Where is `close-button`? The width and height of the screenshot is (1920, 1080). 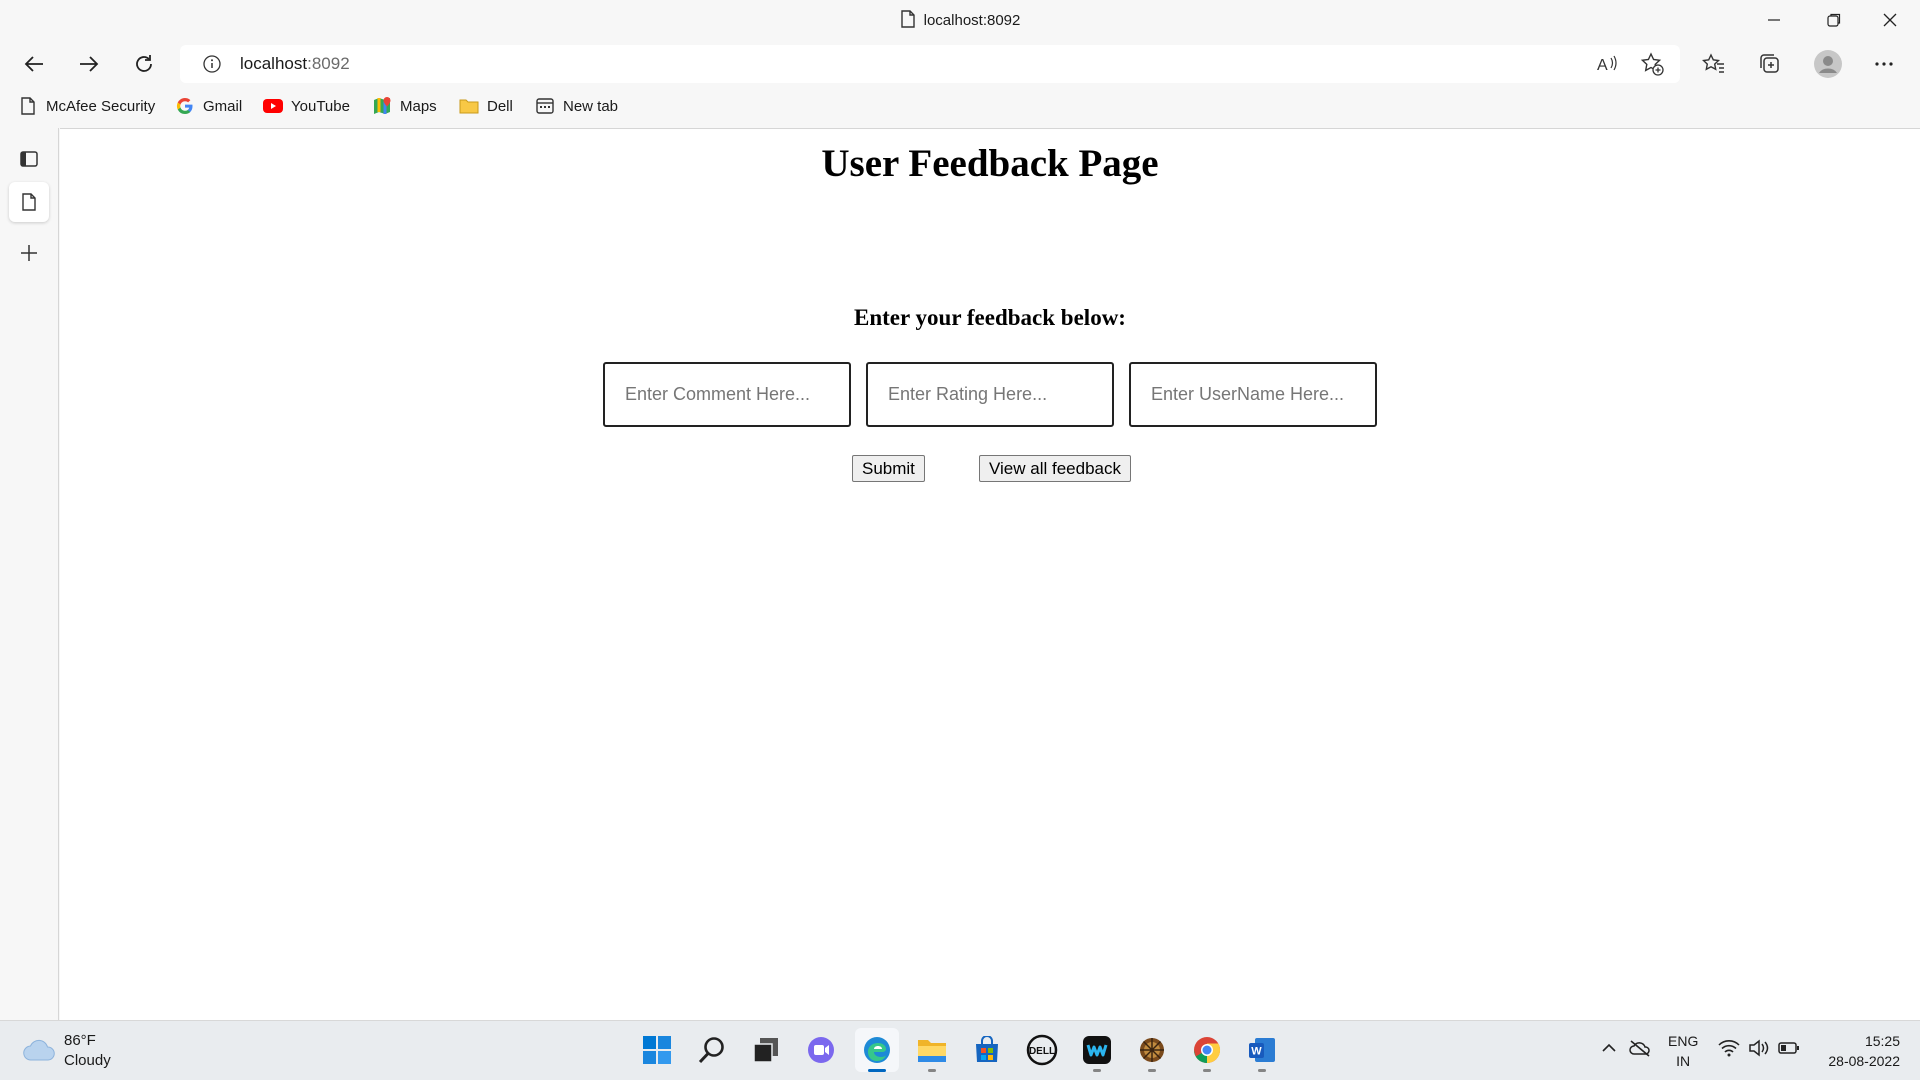
close-button is located at coordinates (1890, 20).